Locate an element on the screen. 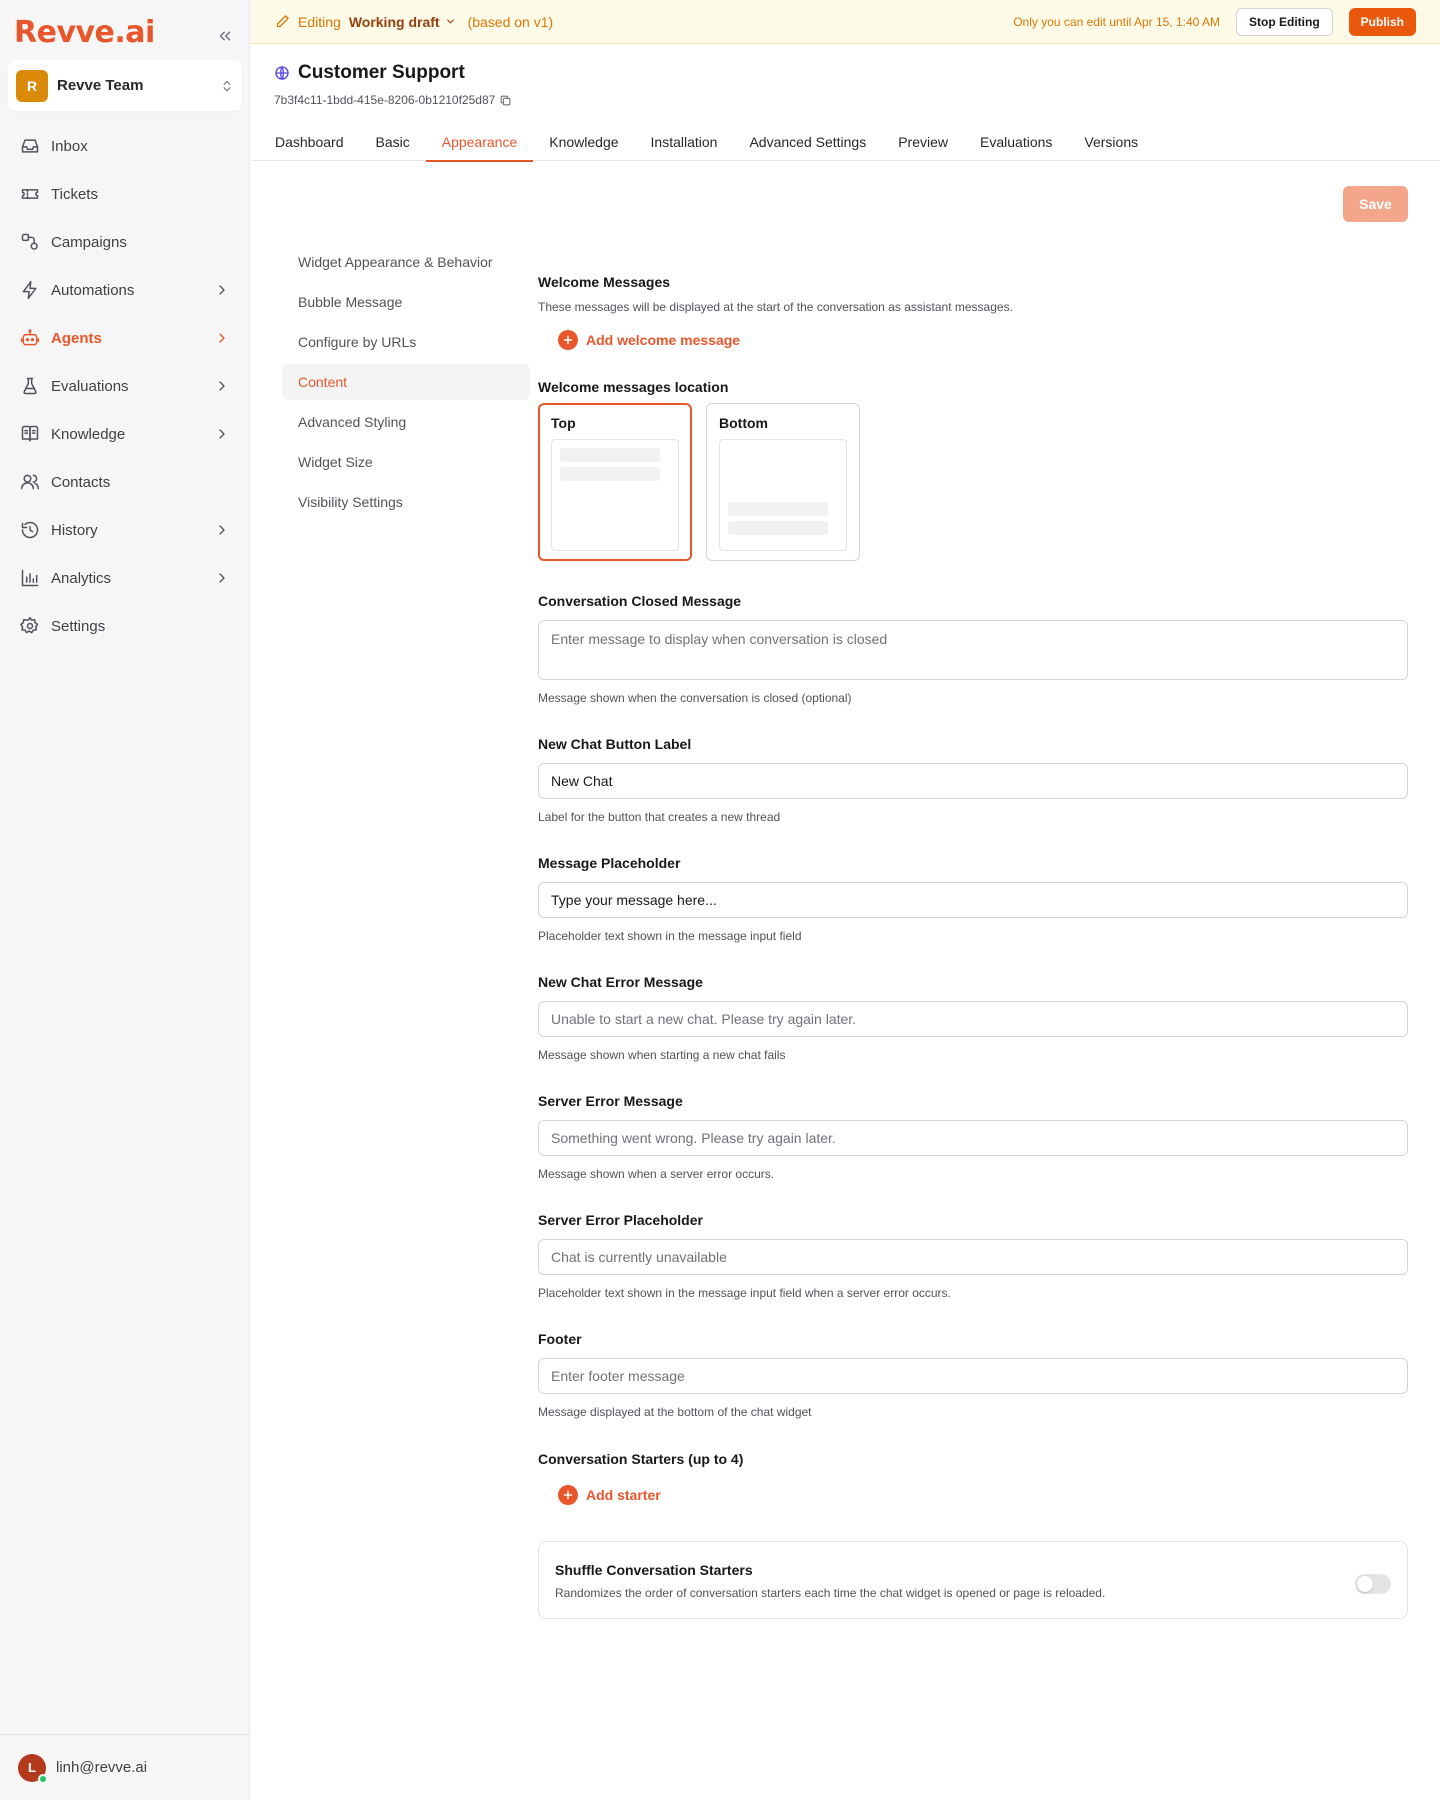 The height and width of the screenshot is (1800, 1440). collapse-sidebar-icon is located at coordinates (225, 36).